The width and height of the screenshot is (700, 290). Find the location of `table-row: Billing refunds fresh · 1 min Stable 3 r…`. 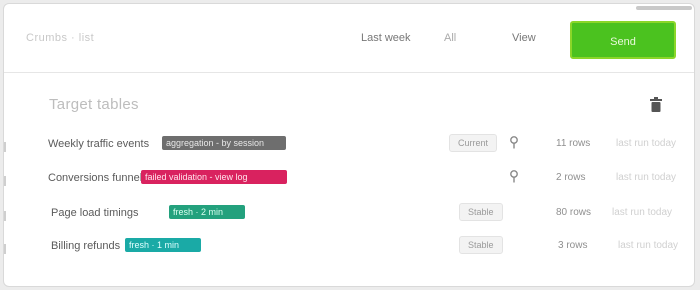

table-row: Billing refunds fresh · 1 min Stable 3 r… is located at coordinates (349, 249).